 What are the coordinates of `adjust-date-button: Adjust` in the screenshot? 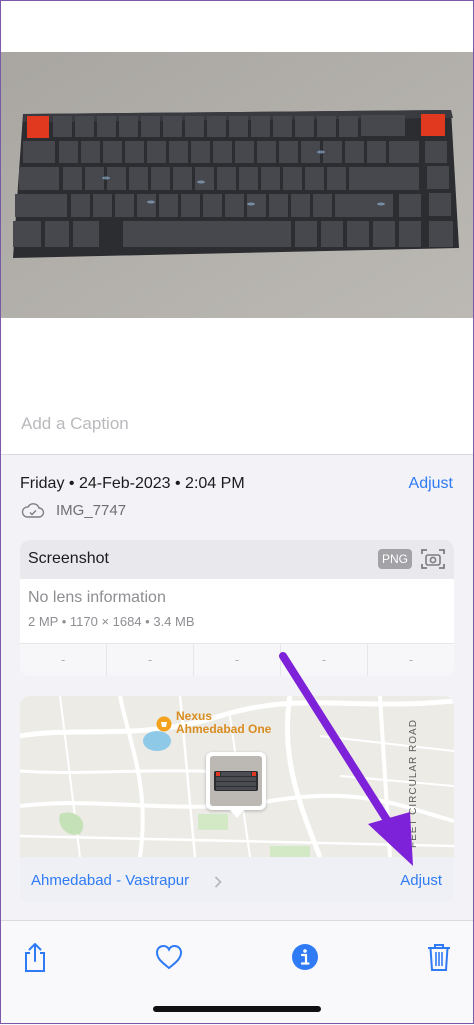 It's located at (431, 484).